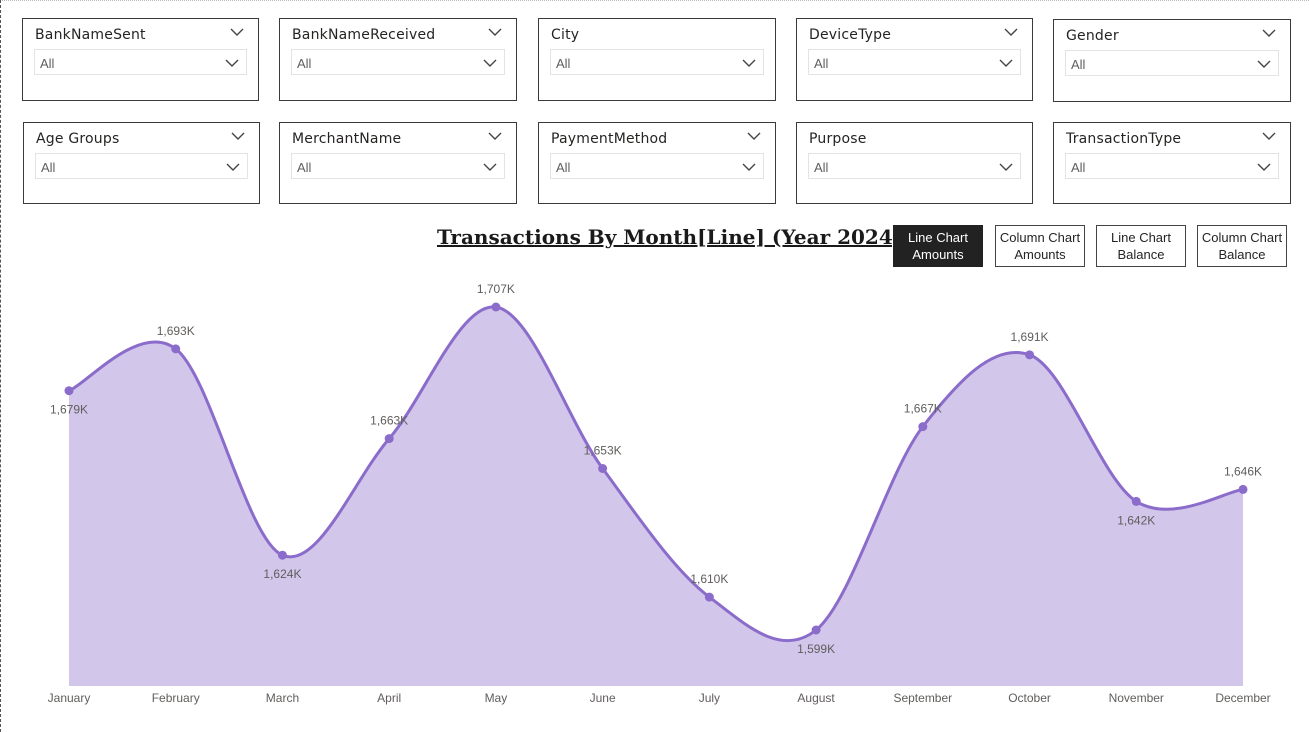  I want to click on slicer-title: BankNameReceived, so click(364, 35).